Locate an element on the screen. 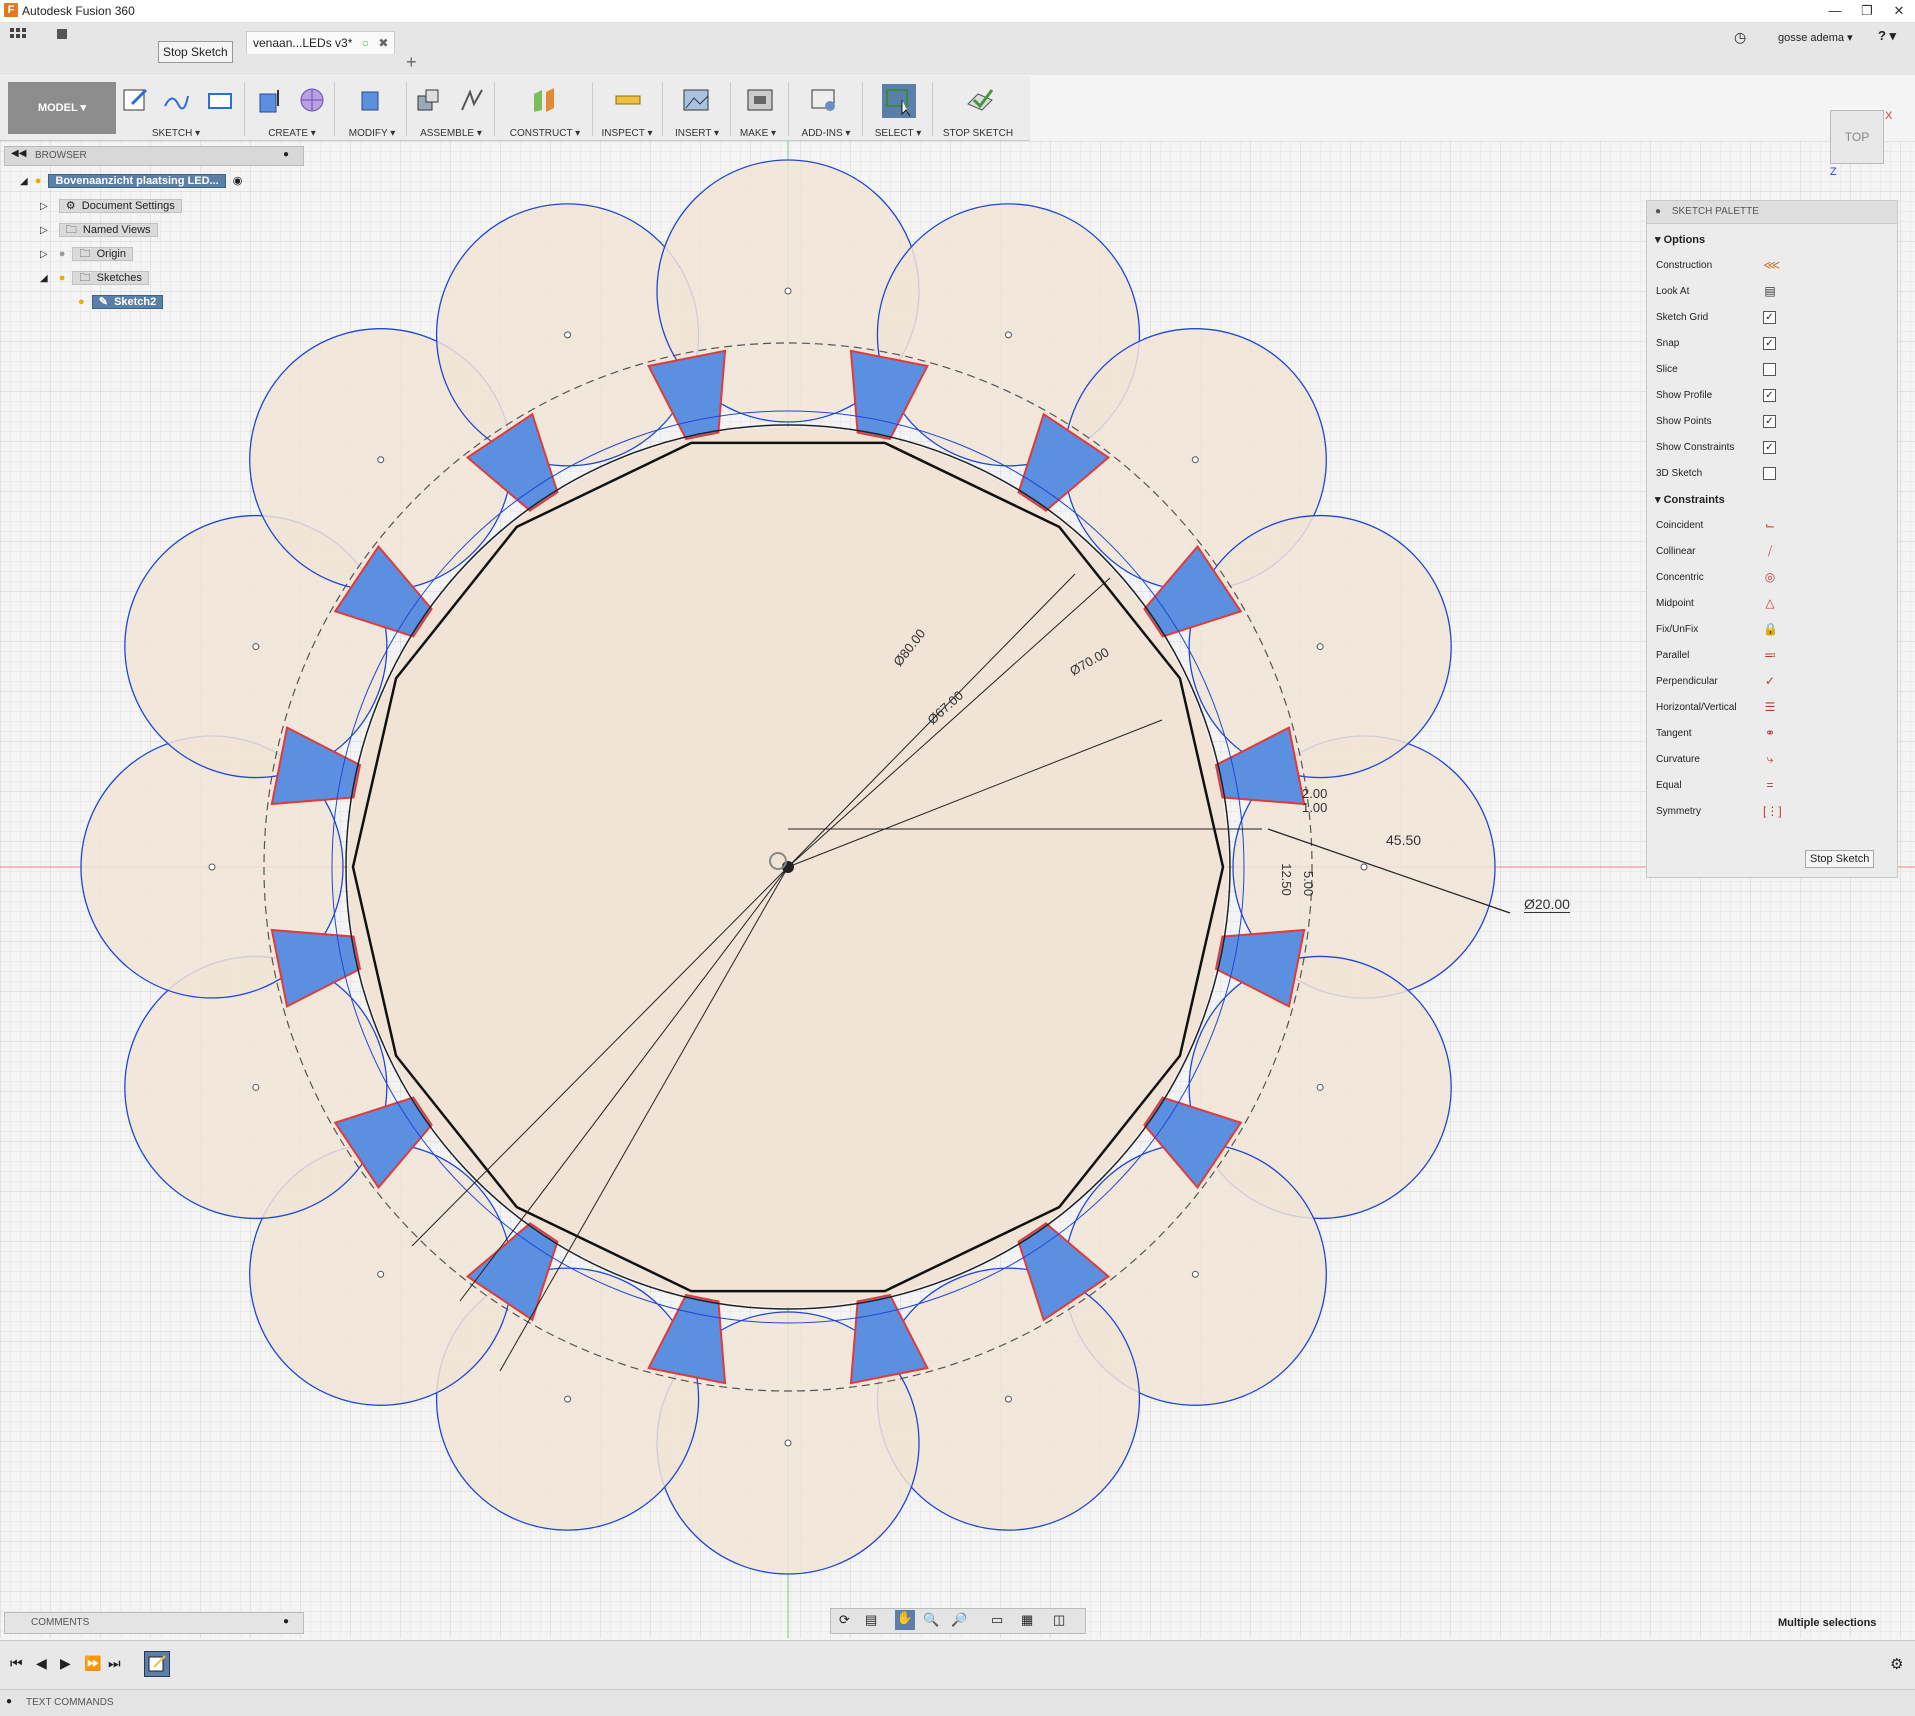 Image resolution: width=1915 pixels, height=1716 pixels. dimension-1: 1.00 is located at coordinates (1314, 807).